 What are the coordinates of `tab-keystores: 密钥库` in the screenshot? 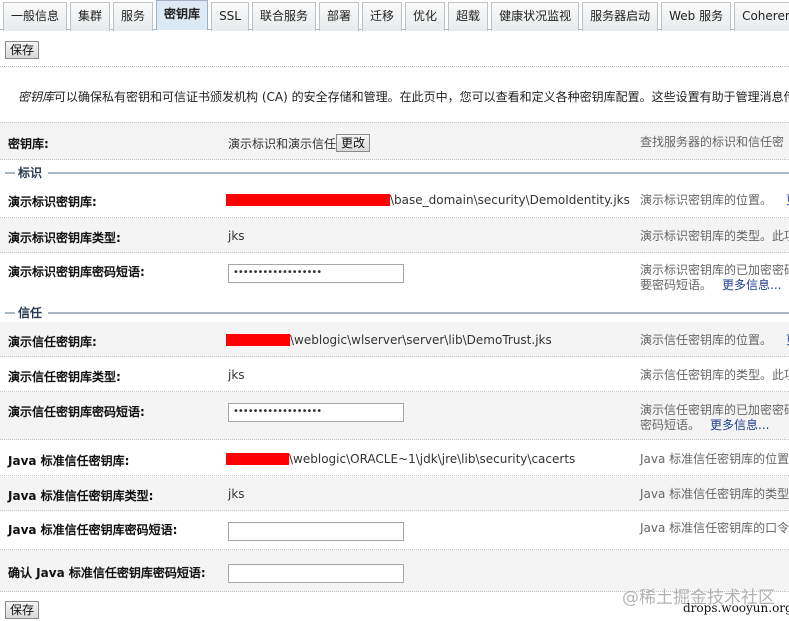 It's located at (182, 15).